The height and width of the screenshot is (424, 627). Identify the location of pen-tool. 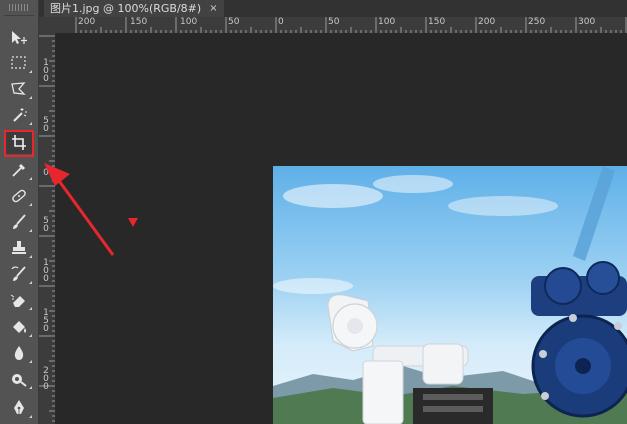
(19, 408).